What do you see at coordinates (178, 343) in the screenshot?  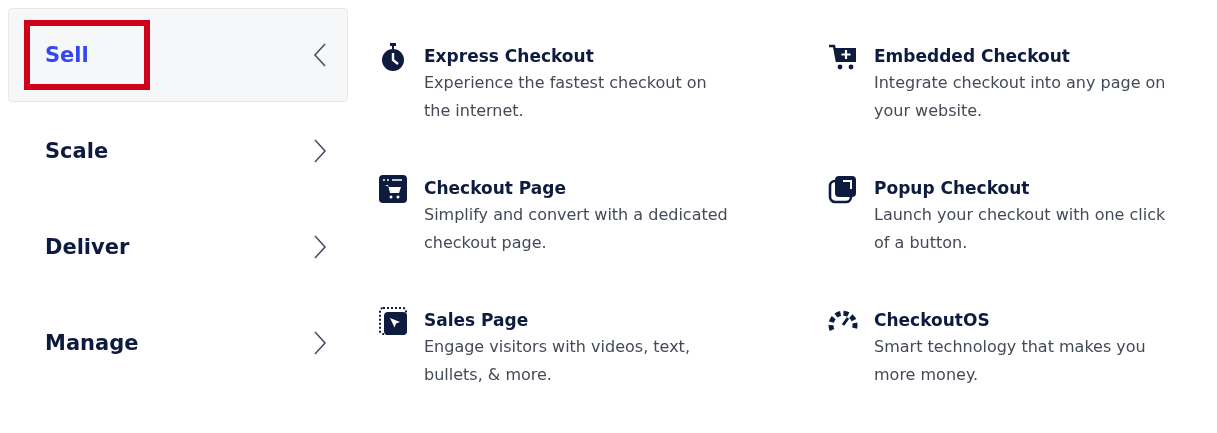 I see `menu-item: Manage` at bounding box center [178, 343].